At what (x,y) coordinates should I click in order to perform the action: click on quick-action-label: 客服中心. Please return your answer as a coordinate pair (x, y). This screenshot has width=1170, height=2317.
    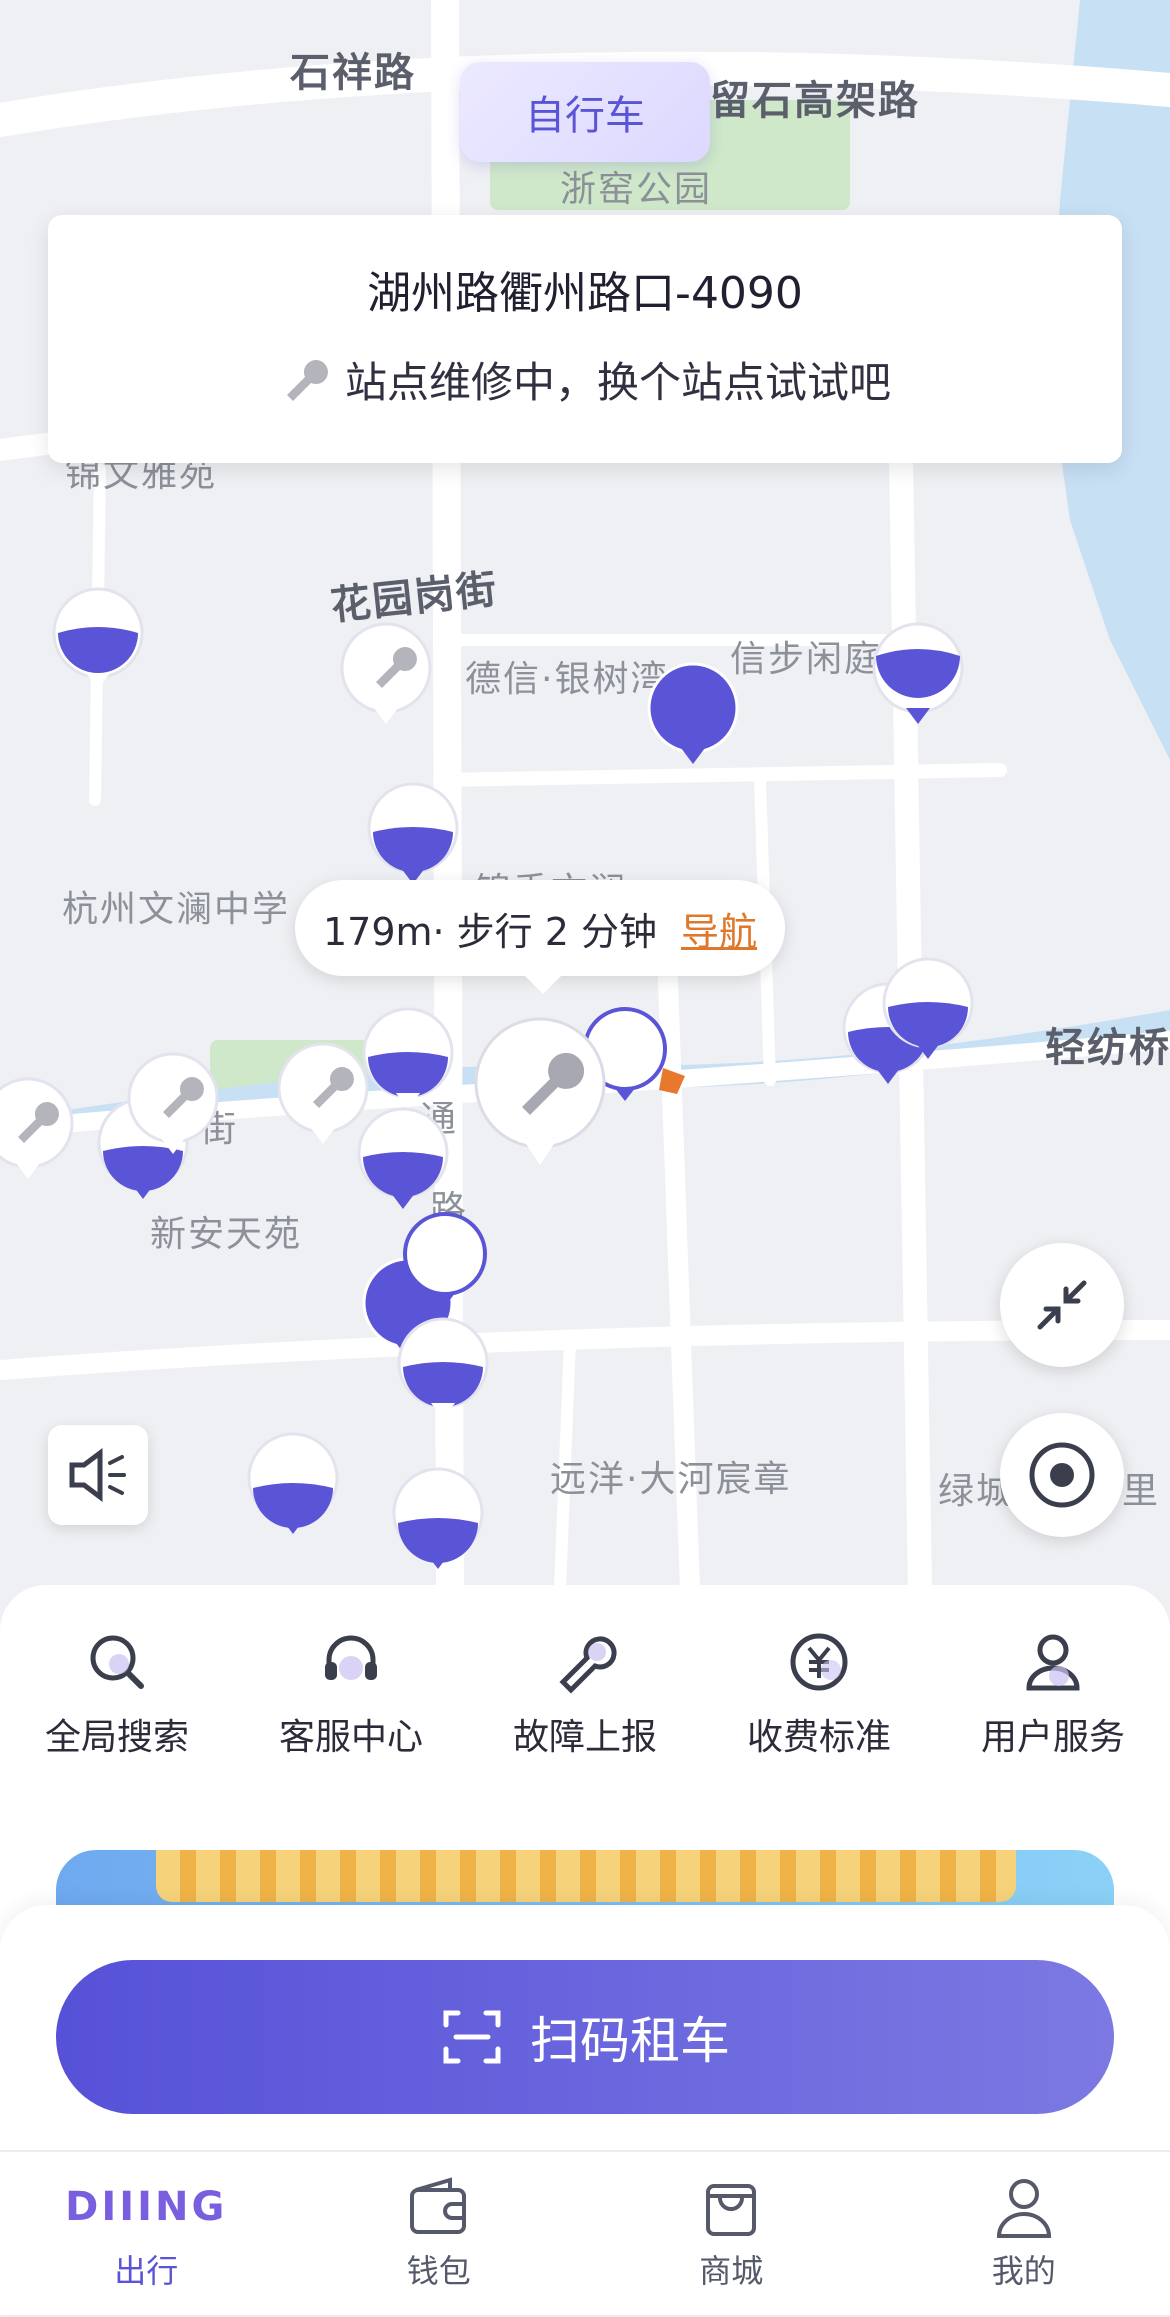
    Looking at the image, I should click on (351, 1734).